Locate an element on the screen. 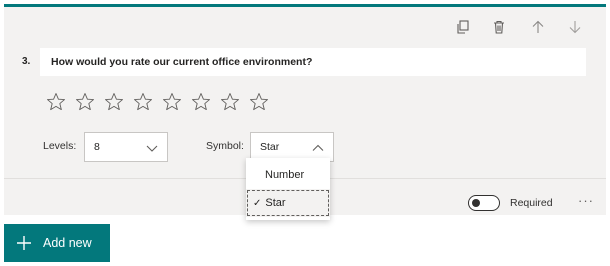 The width and height of the screenshot is (610, 266). levels-label: Levels: is located at coordinates (60, 146).